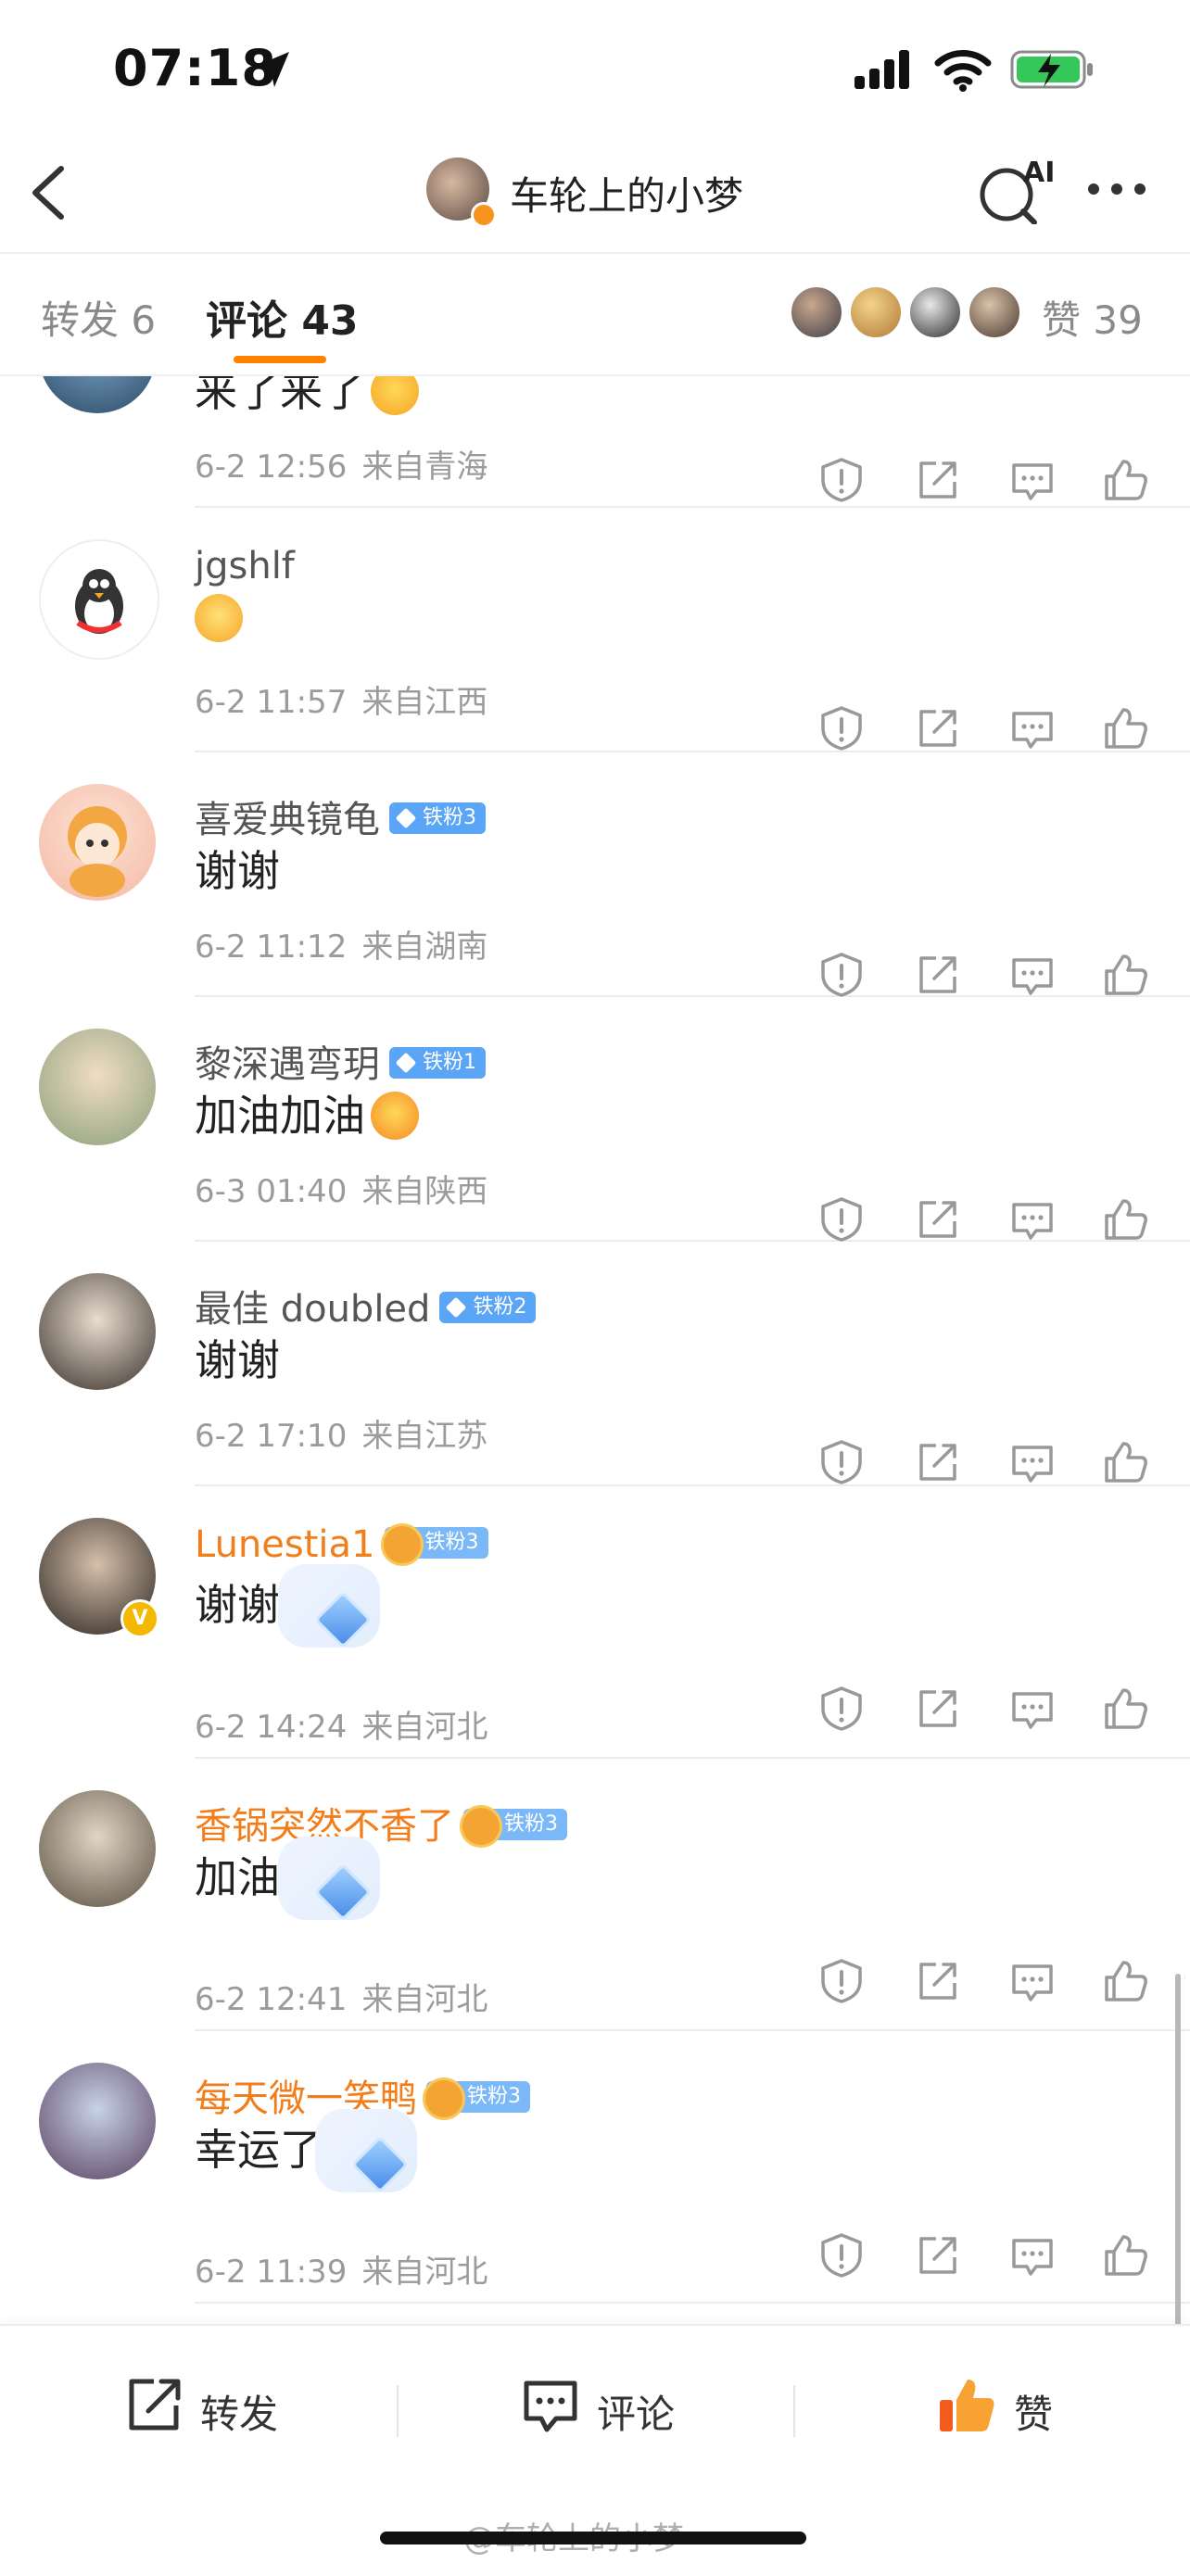  I want to click on comment-username: 香锅突然不香了 铁粉3, so click(381, 1823).